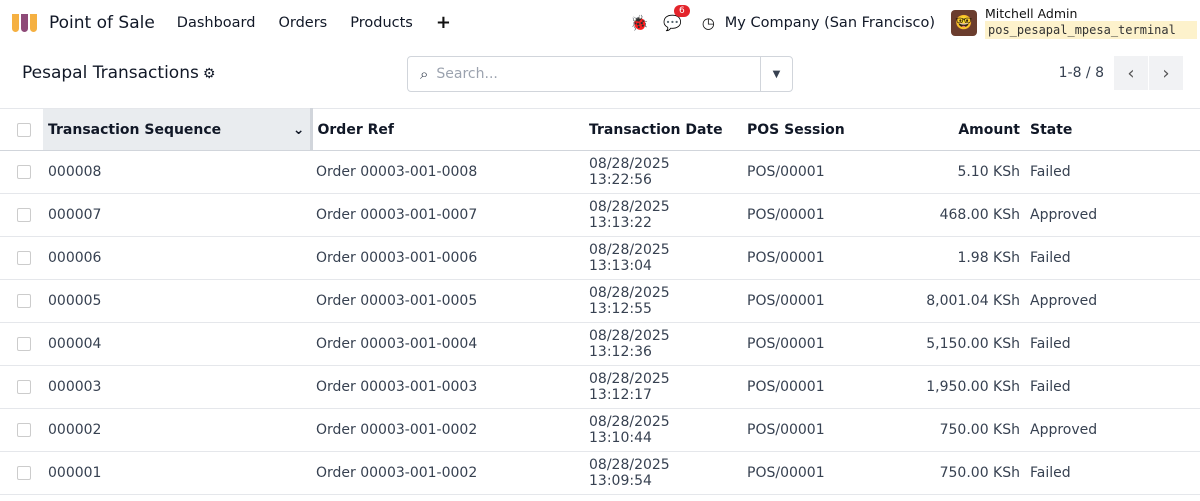  I want to click on avatar: 🤓, so click(964, 22).